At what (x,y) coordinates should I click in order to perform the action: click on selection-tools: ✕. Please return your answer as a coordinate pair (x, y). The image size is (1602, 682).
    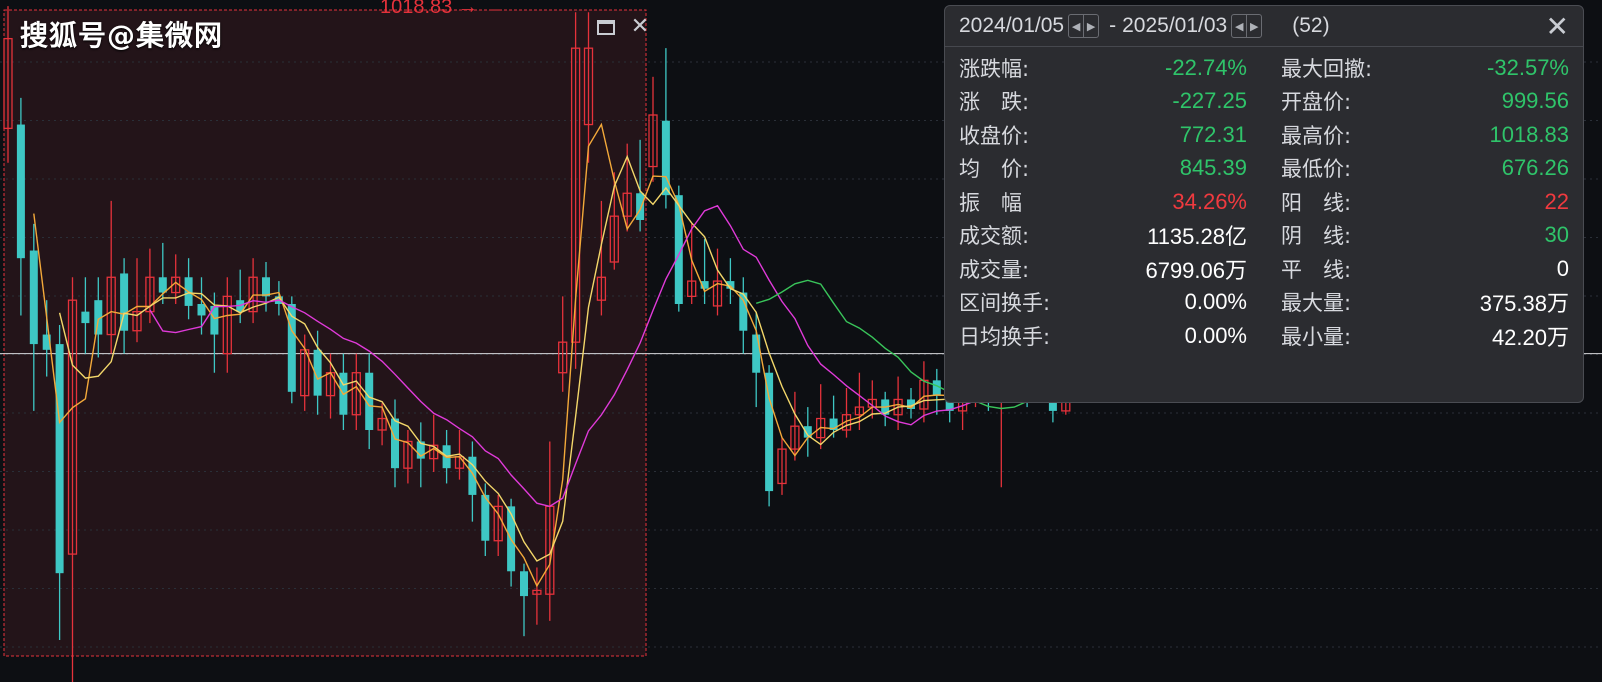
    Looking at the image, I should click on (623, 28).